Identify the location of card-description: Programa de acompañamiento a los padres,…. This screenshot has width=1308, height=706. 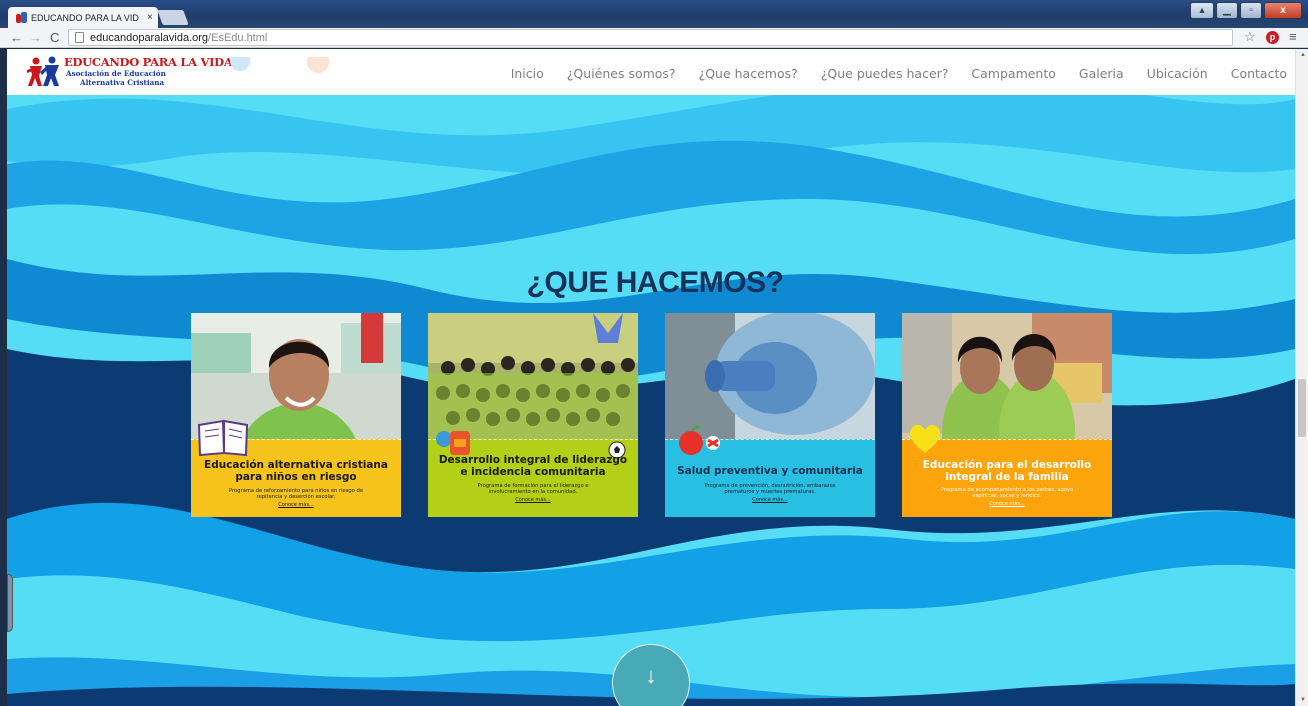
(1007, 493).